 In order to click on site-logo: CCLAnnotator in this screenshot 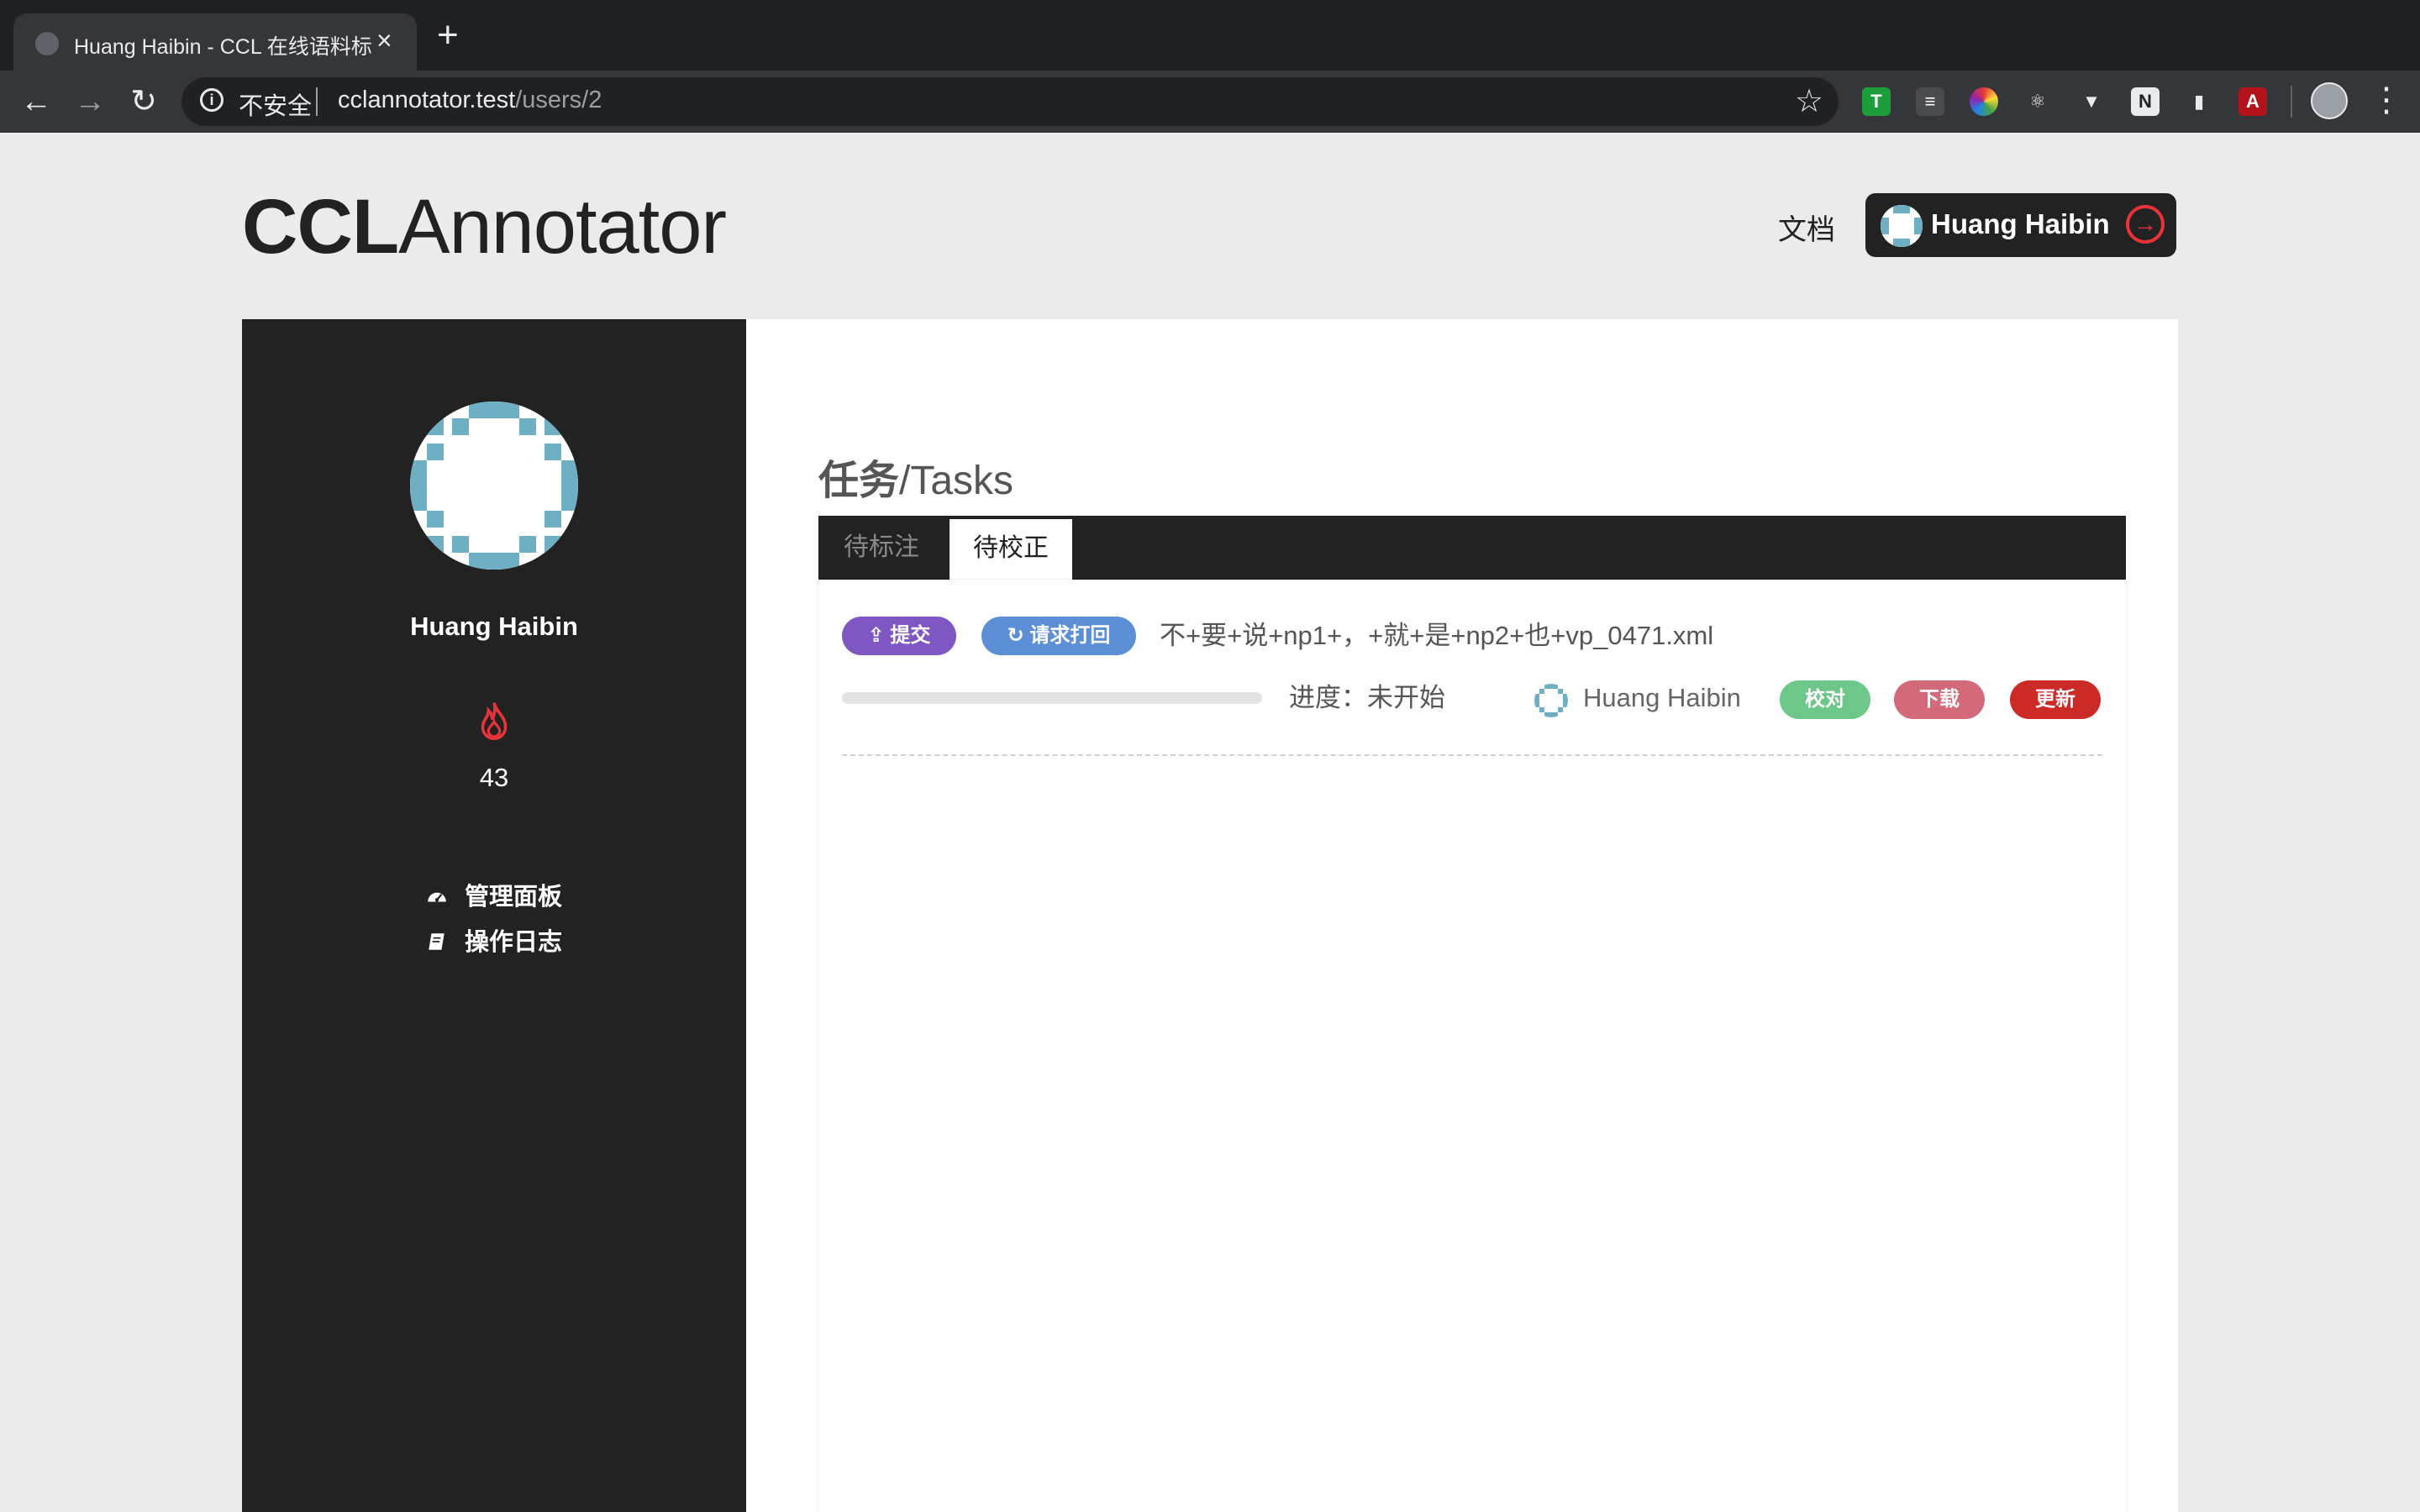, I will do `click(484, 227)`.